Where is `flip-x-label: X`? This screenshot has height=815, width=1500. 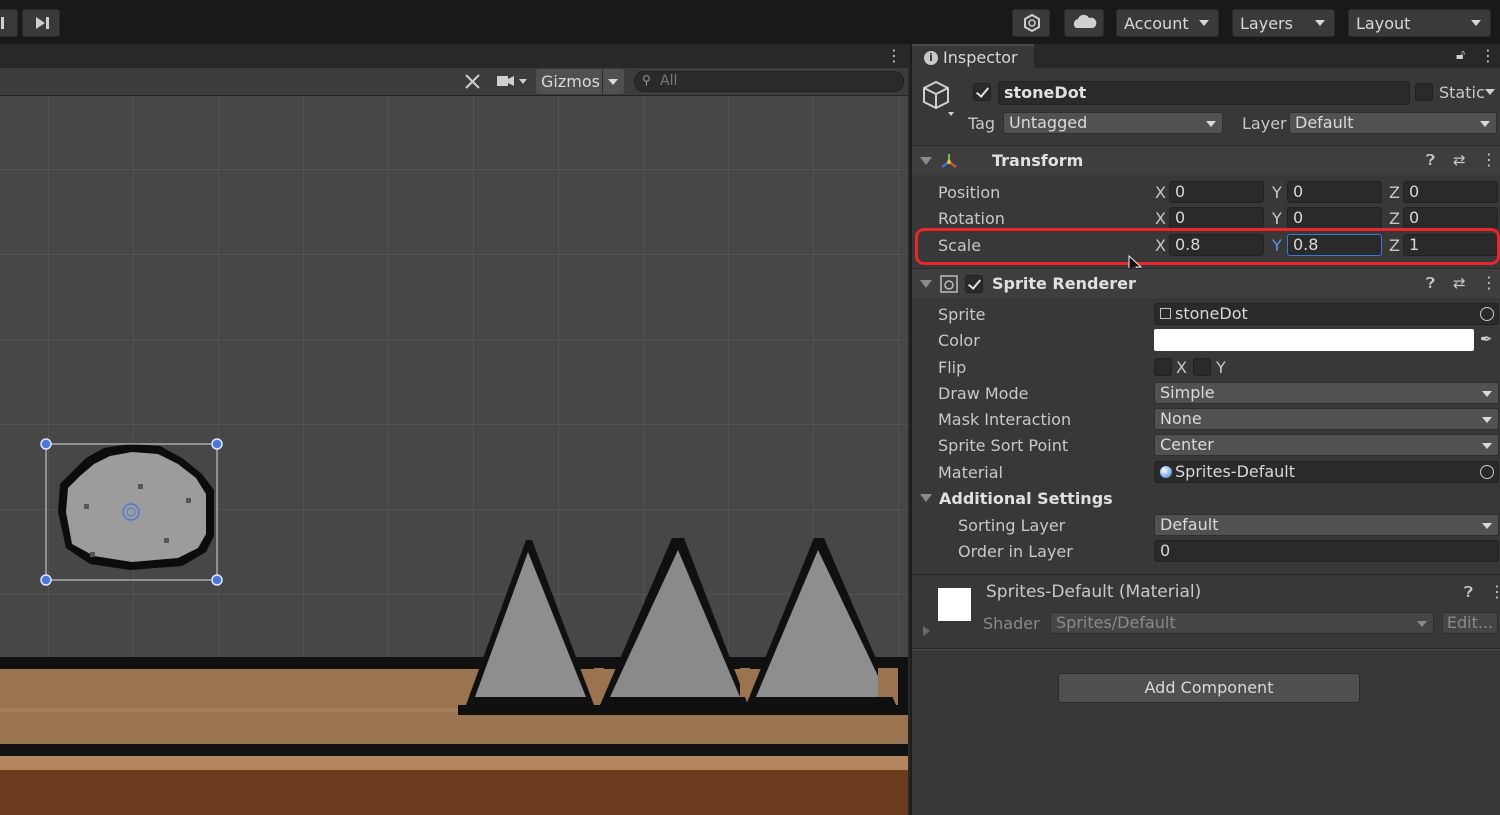
flip-x-label: X is located at coordinates (1181, 367).